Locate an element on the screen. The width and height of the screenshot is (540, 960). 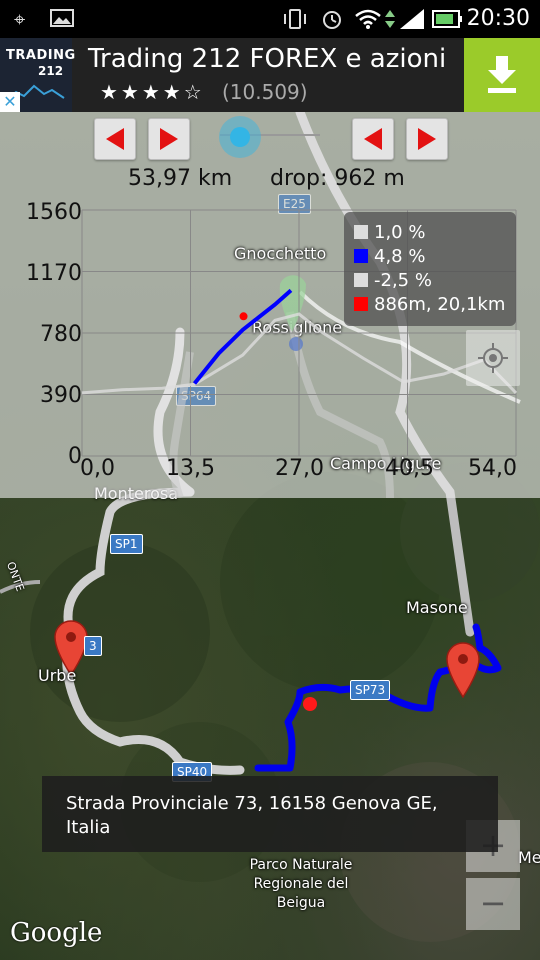
place-label: Me is located at coordinates (529, 857).